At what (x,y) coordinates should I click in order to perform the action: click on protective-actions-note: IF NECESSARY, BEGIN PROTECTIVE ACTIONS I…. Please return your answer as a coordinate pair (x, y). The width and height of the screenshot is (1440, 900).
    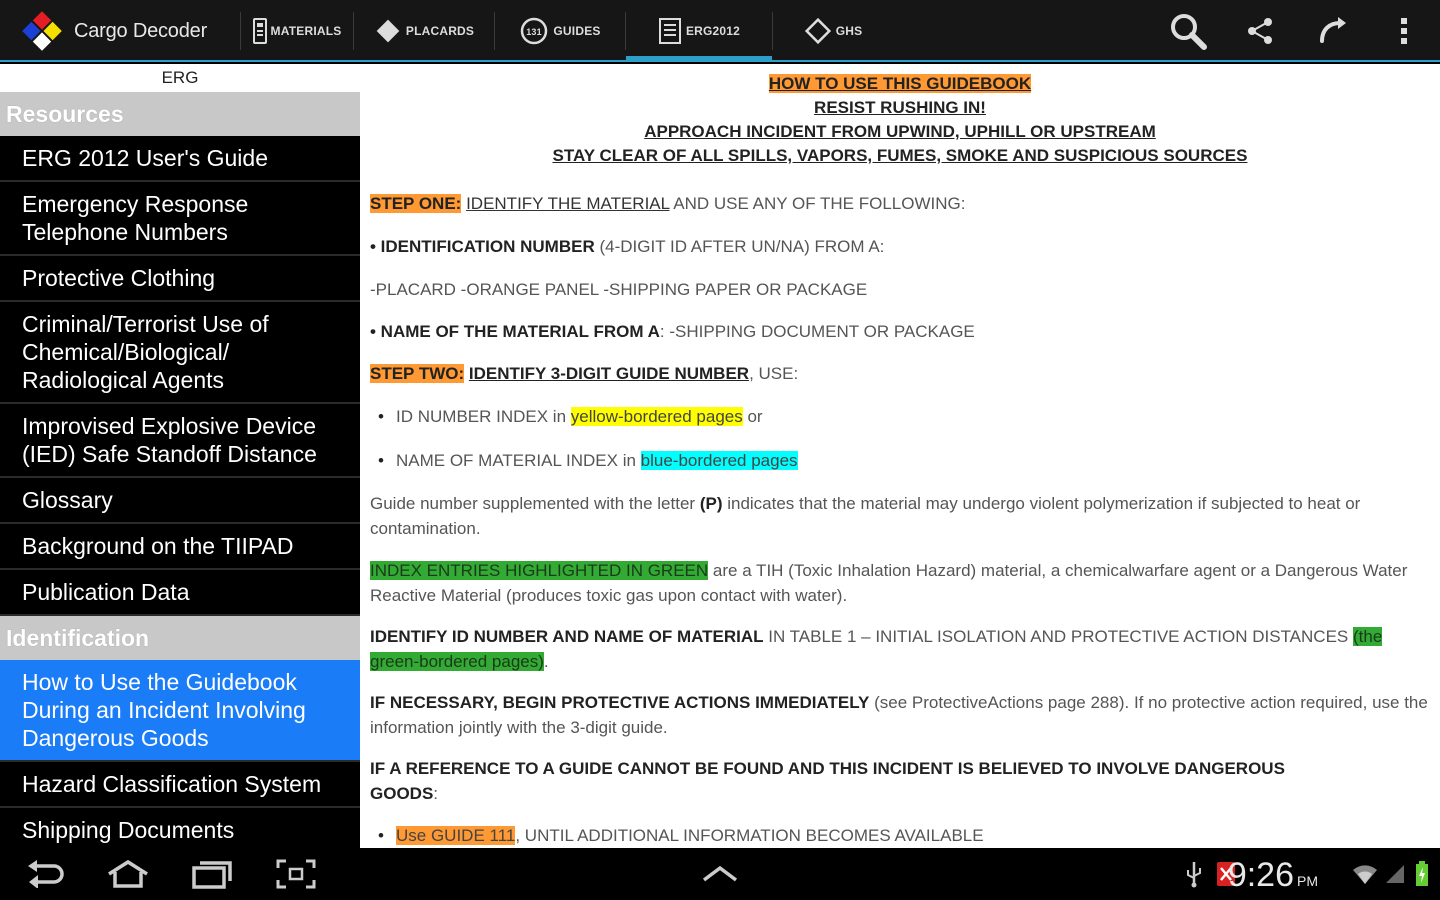
    Looking at the image, I should click on (900, 715).